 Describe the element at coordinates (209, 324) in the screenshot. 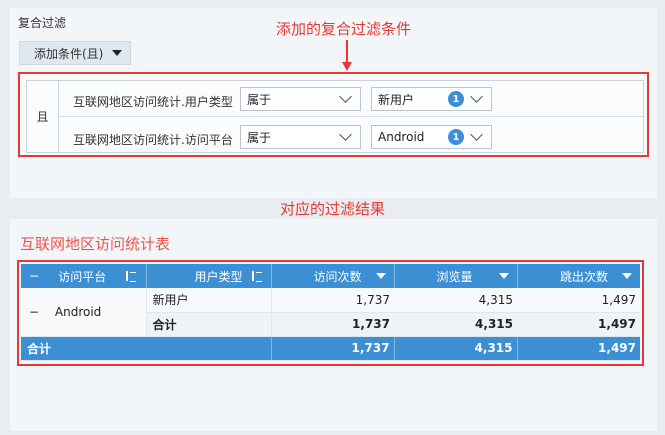

I see `subtotal-label: 合计` at that location.